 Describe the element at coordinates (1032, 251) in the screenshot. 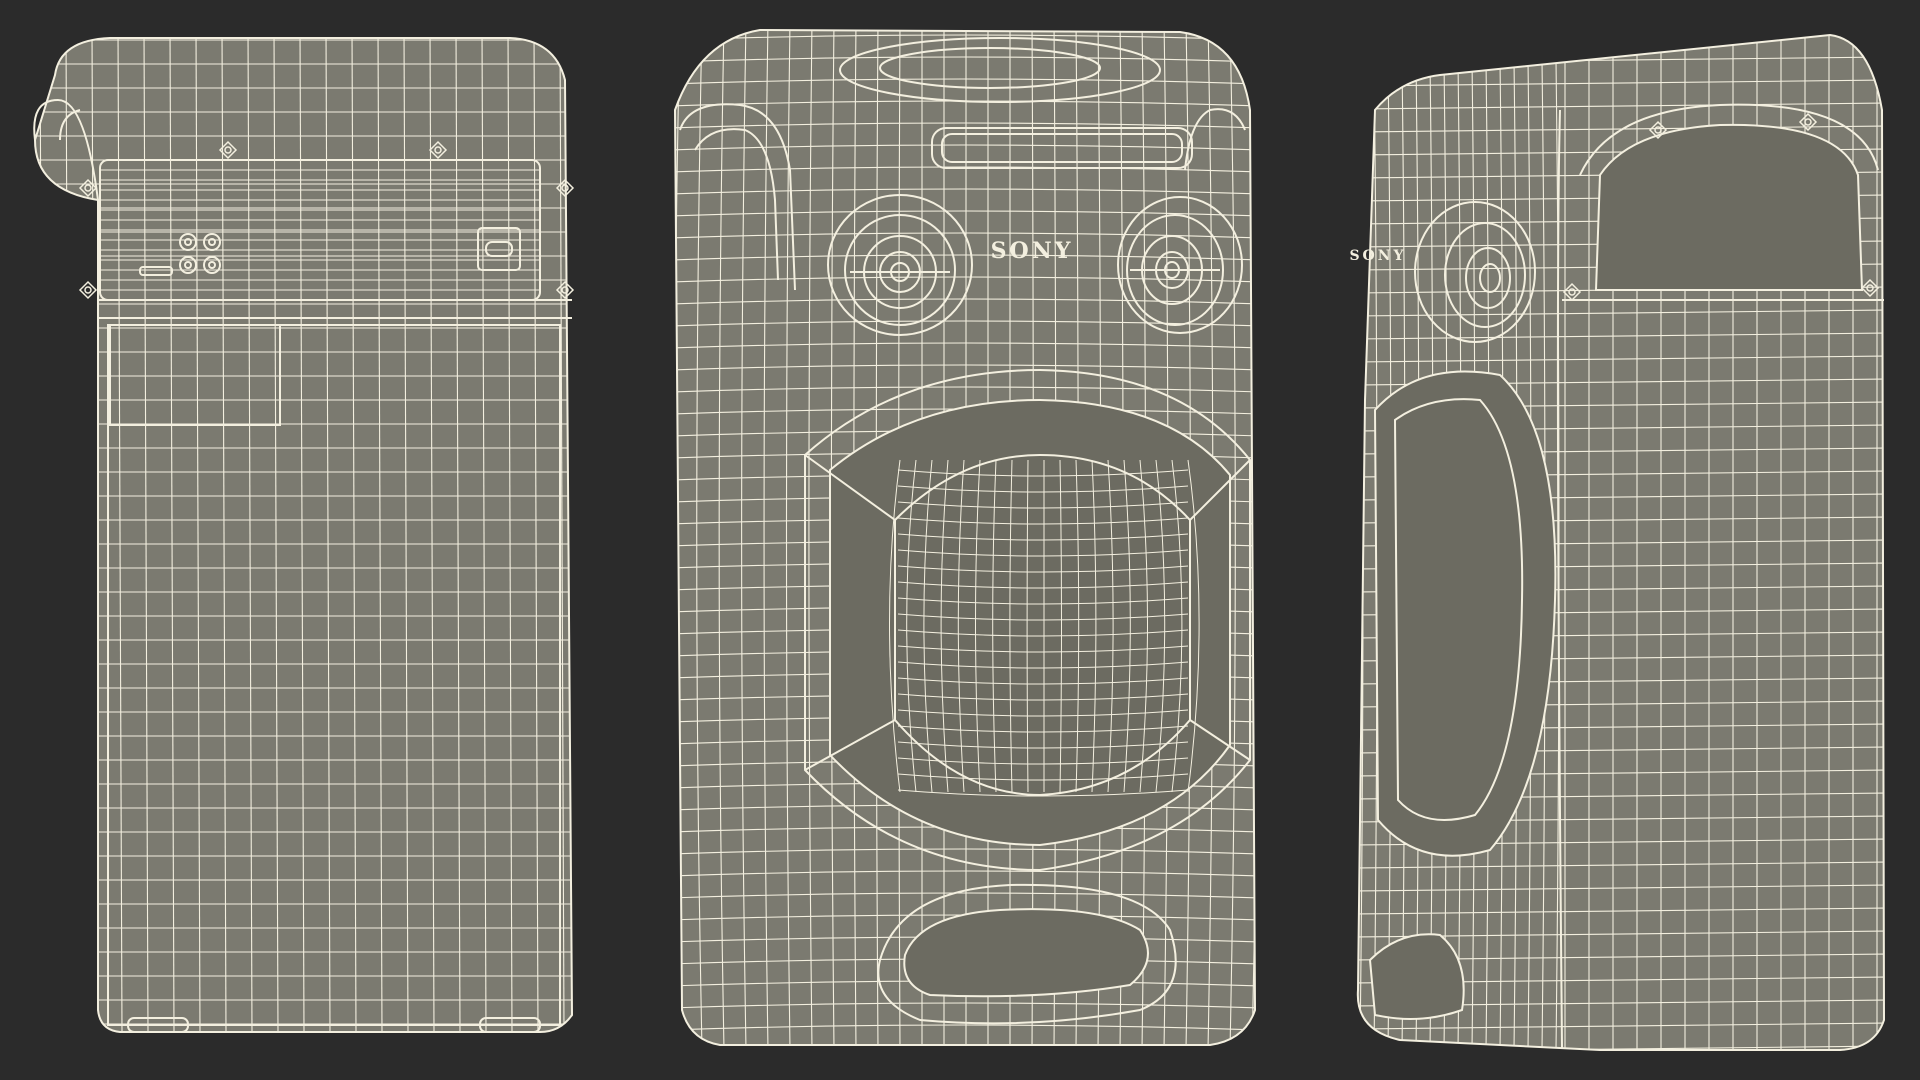

I see `brand-logo-front: SONY` at that location.